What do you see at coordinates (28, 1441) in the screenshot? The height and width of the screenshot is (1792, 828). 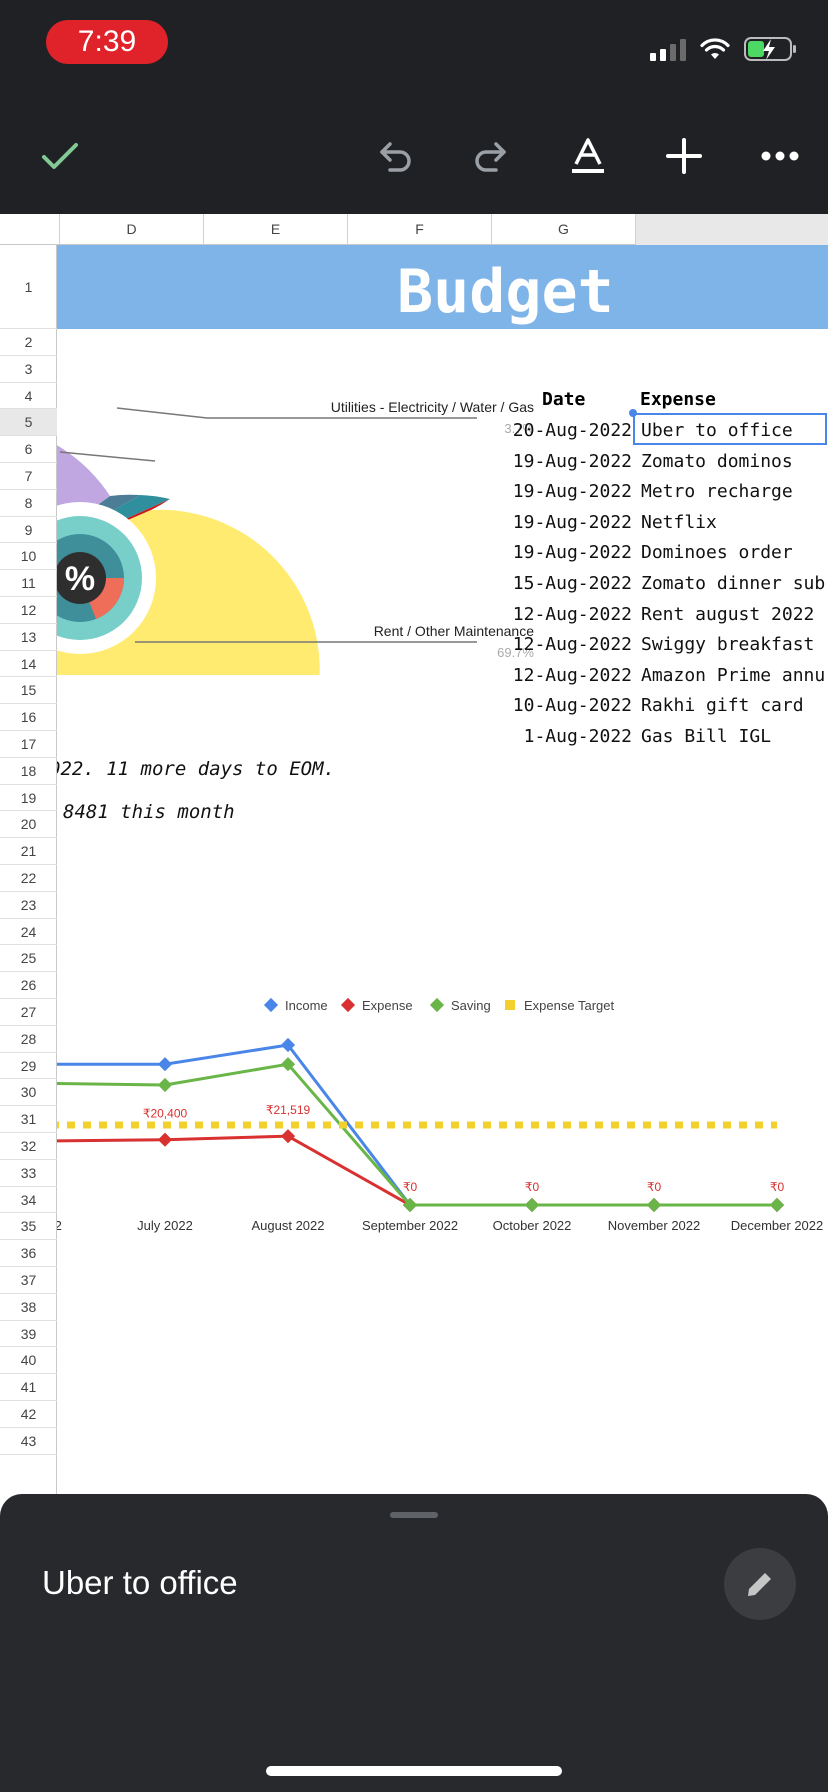 I see `row-header: 43` at bounding box center [28, 1441].